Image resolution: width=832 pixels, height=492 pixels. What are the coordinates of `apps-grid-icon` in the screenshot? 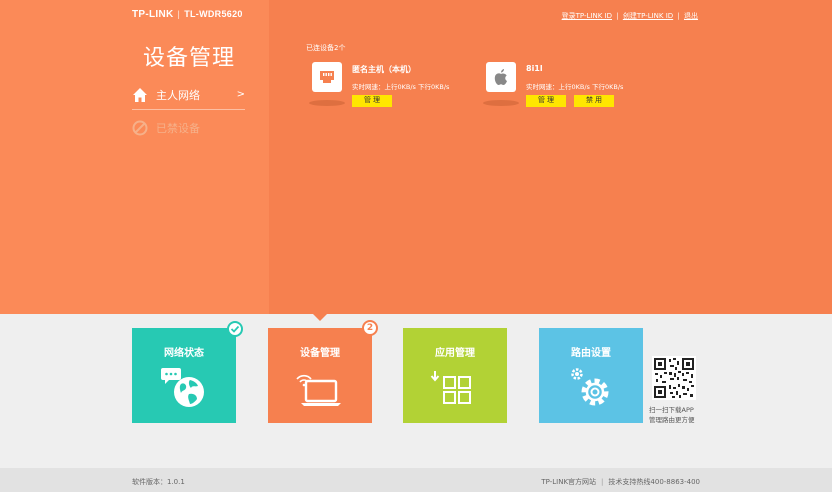 It's located at (455, 387).